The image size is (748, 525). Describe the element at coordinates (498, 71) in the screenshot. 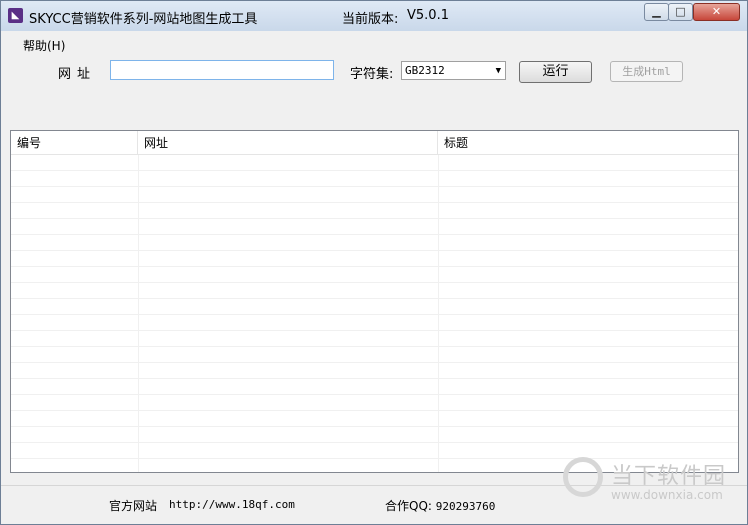

I see `dropdown-arrow-icon: ▼` at that location.